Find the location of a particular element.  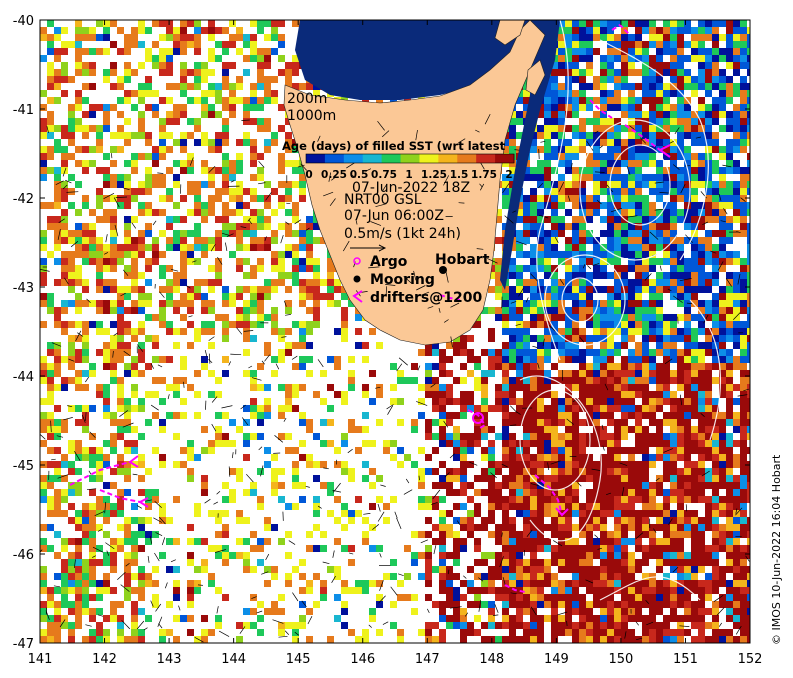

x-tick-label: 143 is located at coordinates (169, 659).